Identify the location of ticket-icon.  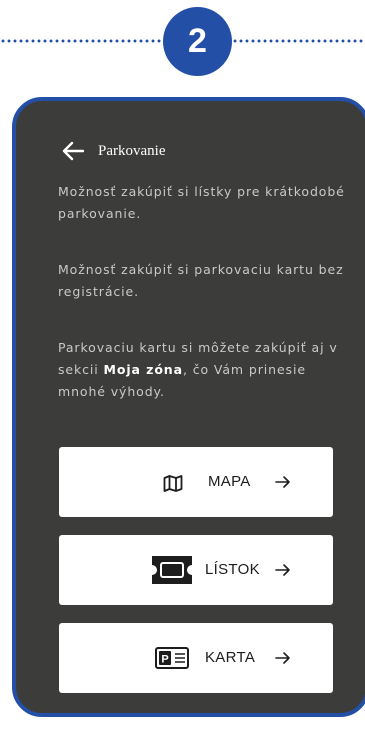
(172, 570).